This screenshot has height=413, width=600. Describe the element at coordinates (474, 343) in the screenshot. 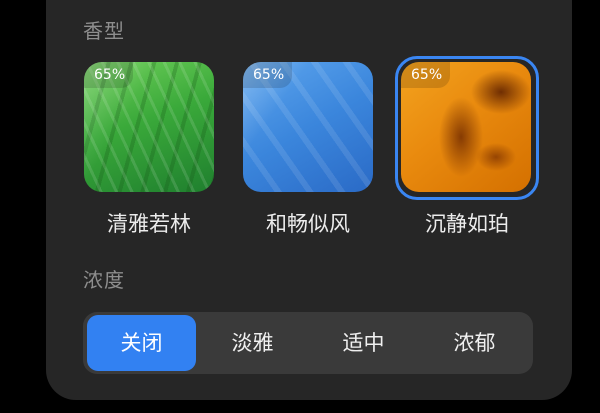

I see `intensity-option-strong: 浓郁` at that location.